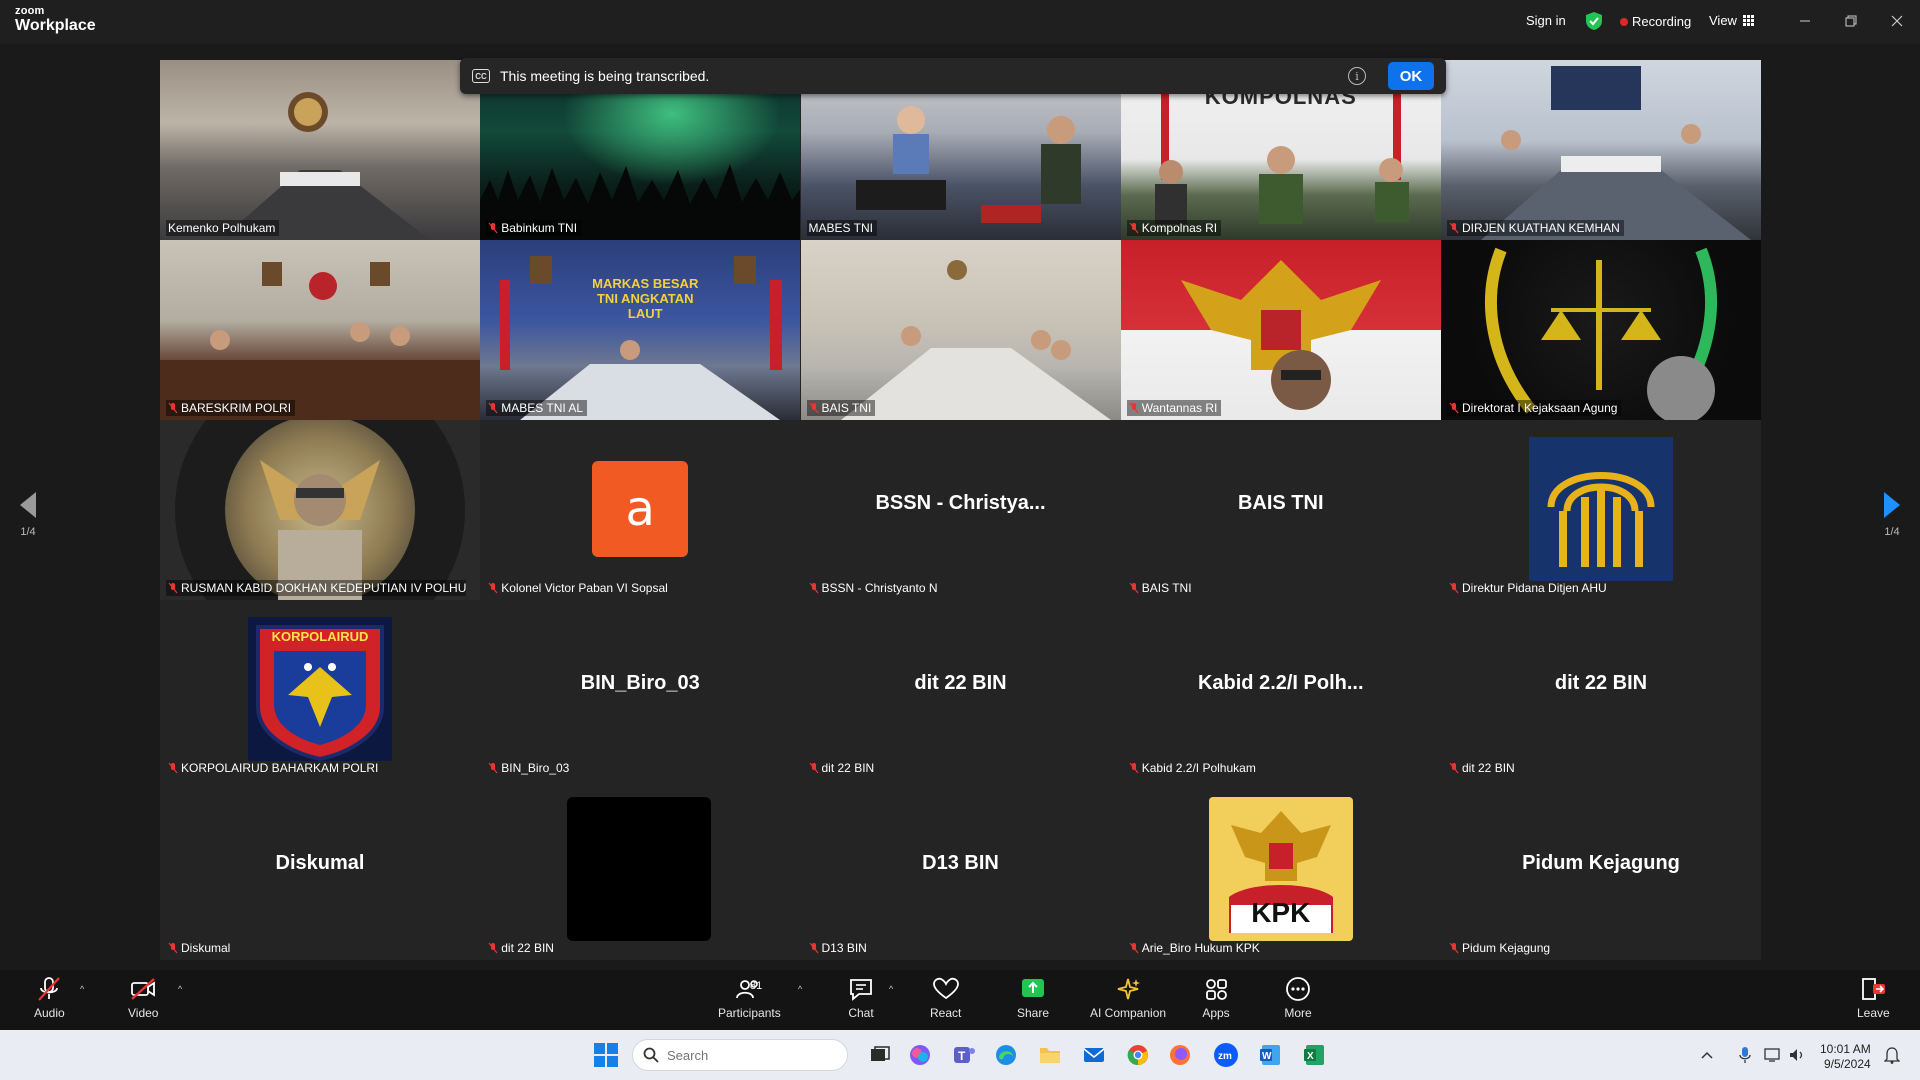 This screenshot has height=1080, width=1920. What do you see at coordinates (1357, 76) in the screenshot?
I see `info-icon: i` at bounding box center [1357, 76].